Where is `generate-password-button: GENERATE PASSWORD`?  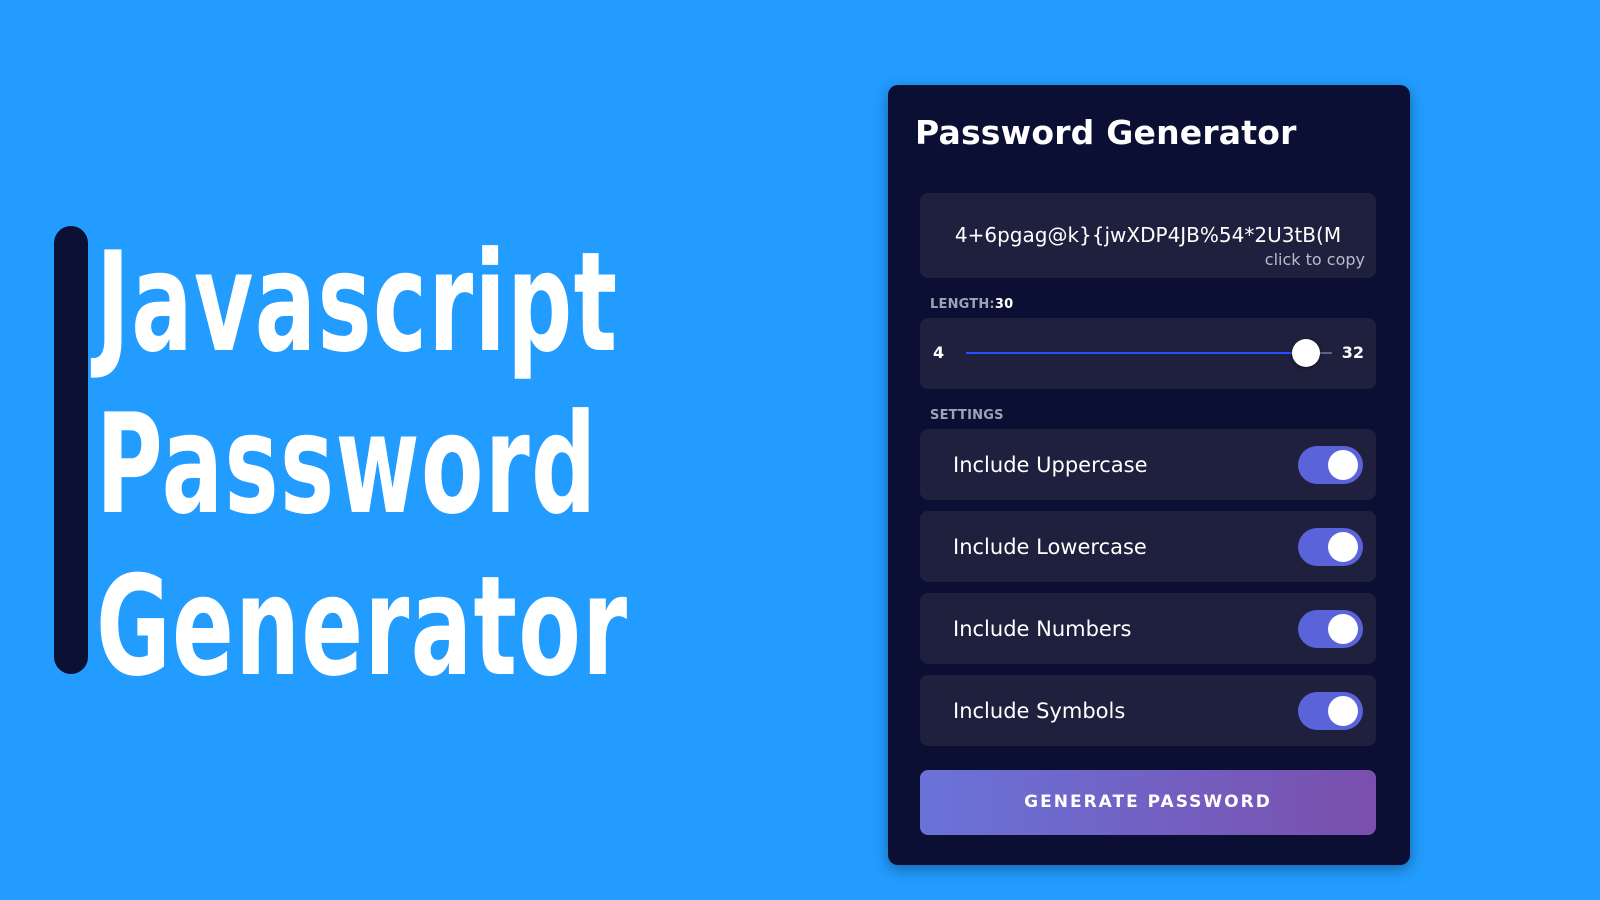 generate-password-button: GENERATE PASSWORD is located at coordinates (1148, 802).